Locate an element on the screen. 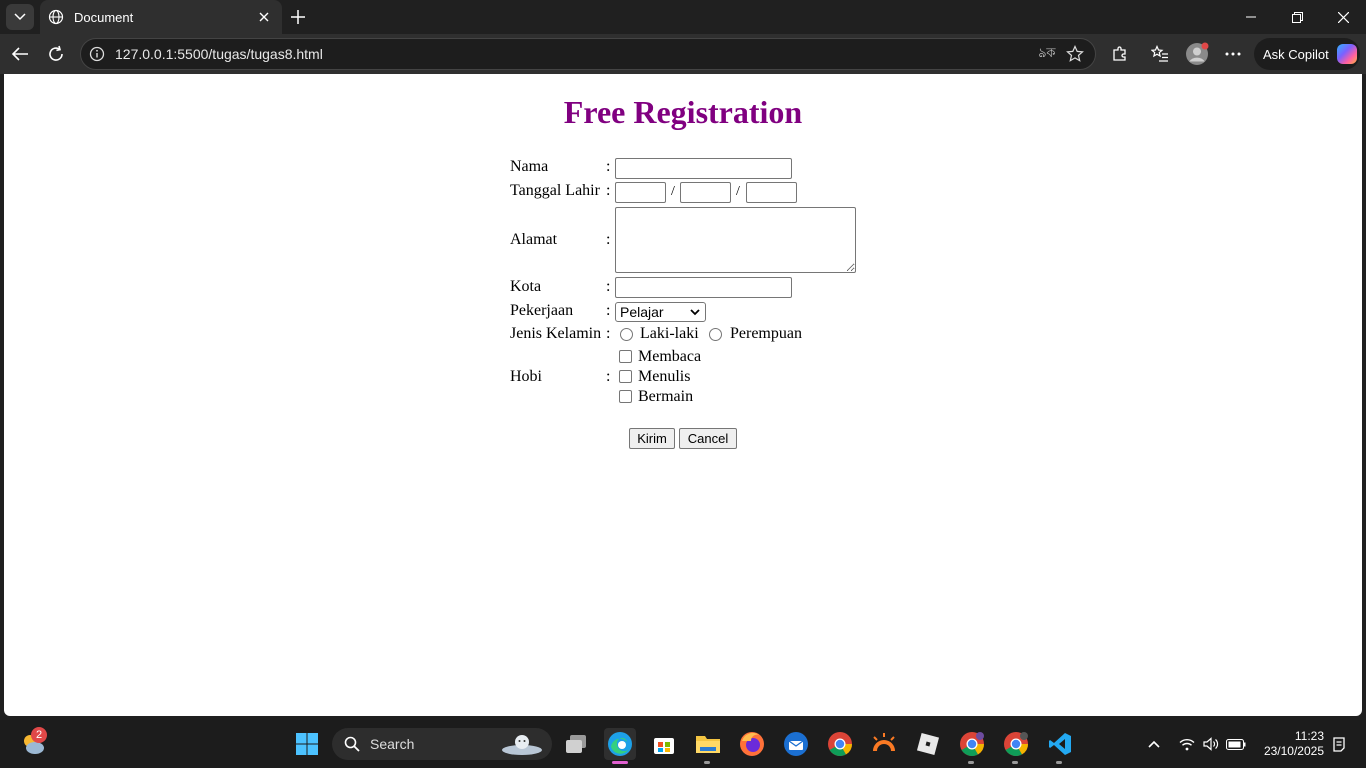 Image resolution: width=1366 pixels, height=768 pixels. birth-day-input is located at coordinates (640, 192).